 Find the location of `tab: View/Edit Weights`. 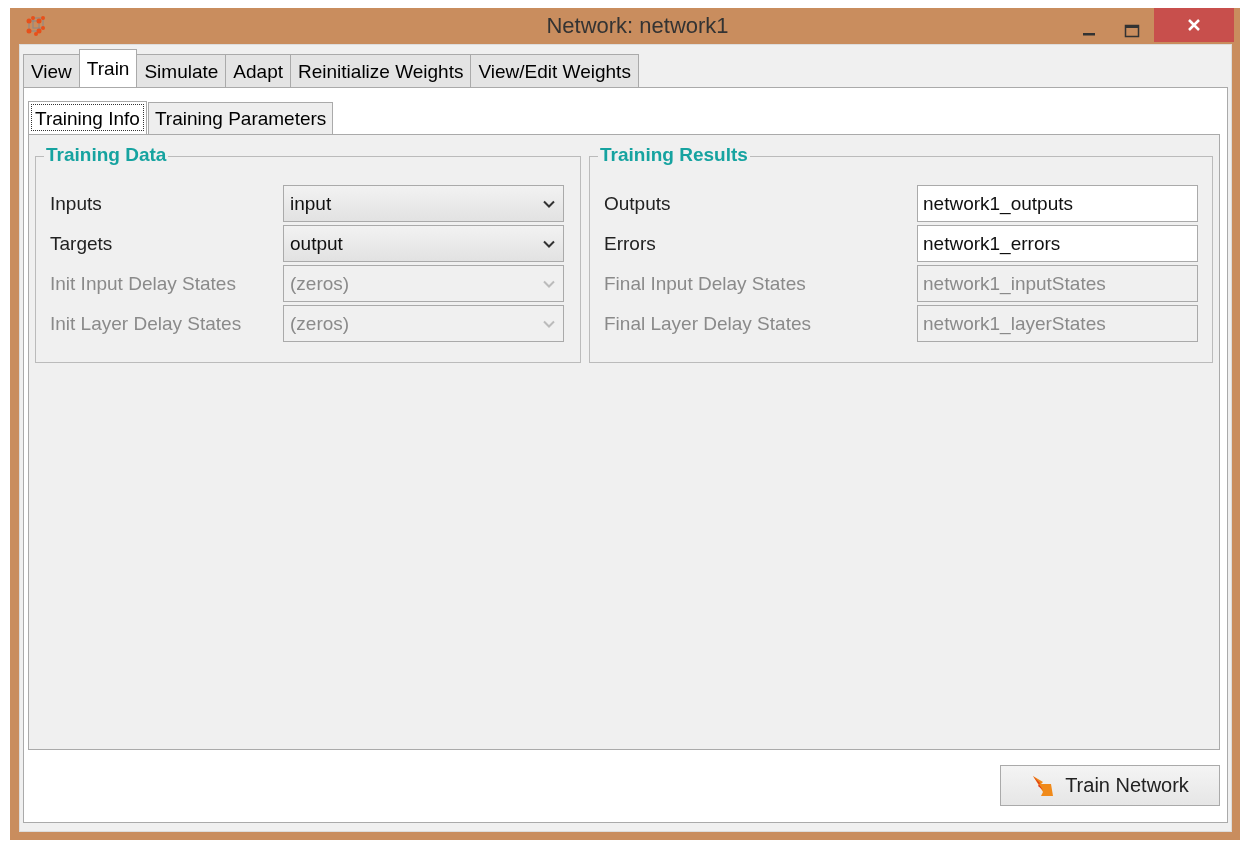

tab: View/Edit Weights is located at coordinates (554, 70).